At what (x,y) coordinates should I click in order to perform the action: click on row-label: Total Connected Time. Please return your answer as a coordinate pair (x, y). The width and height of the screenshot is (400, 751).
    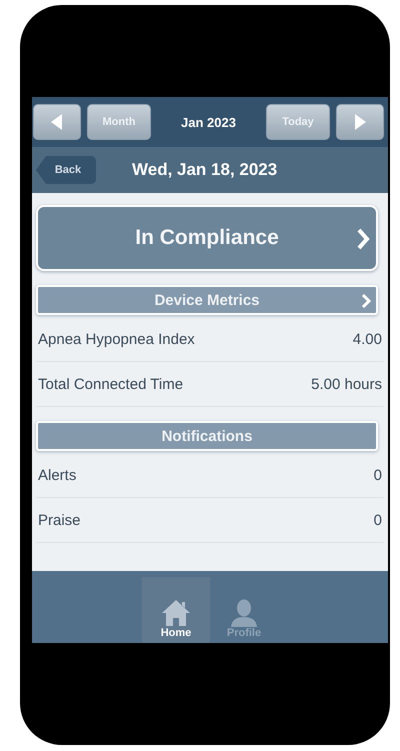
    Looking at the image, I should click on (111, 384).